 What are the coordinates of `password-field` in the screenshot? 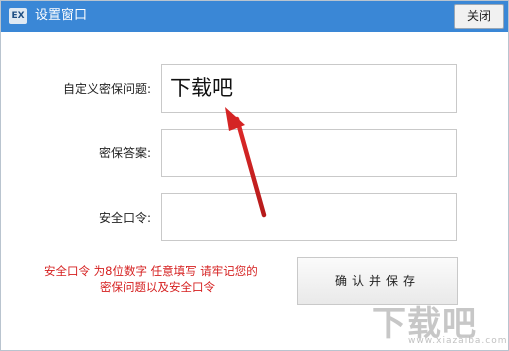 It's located at (309, 217).